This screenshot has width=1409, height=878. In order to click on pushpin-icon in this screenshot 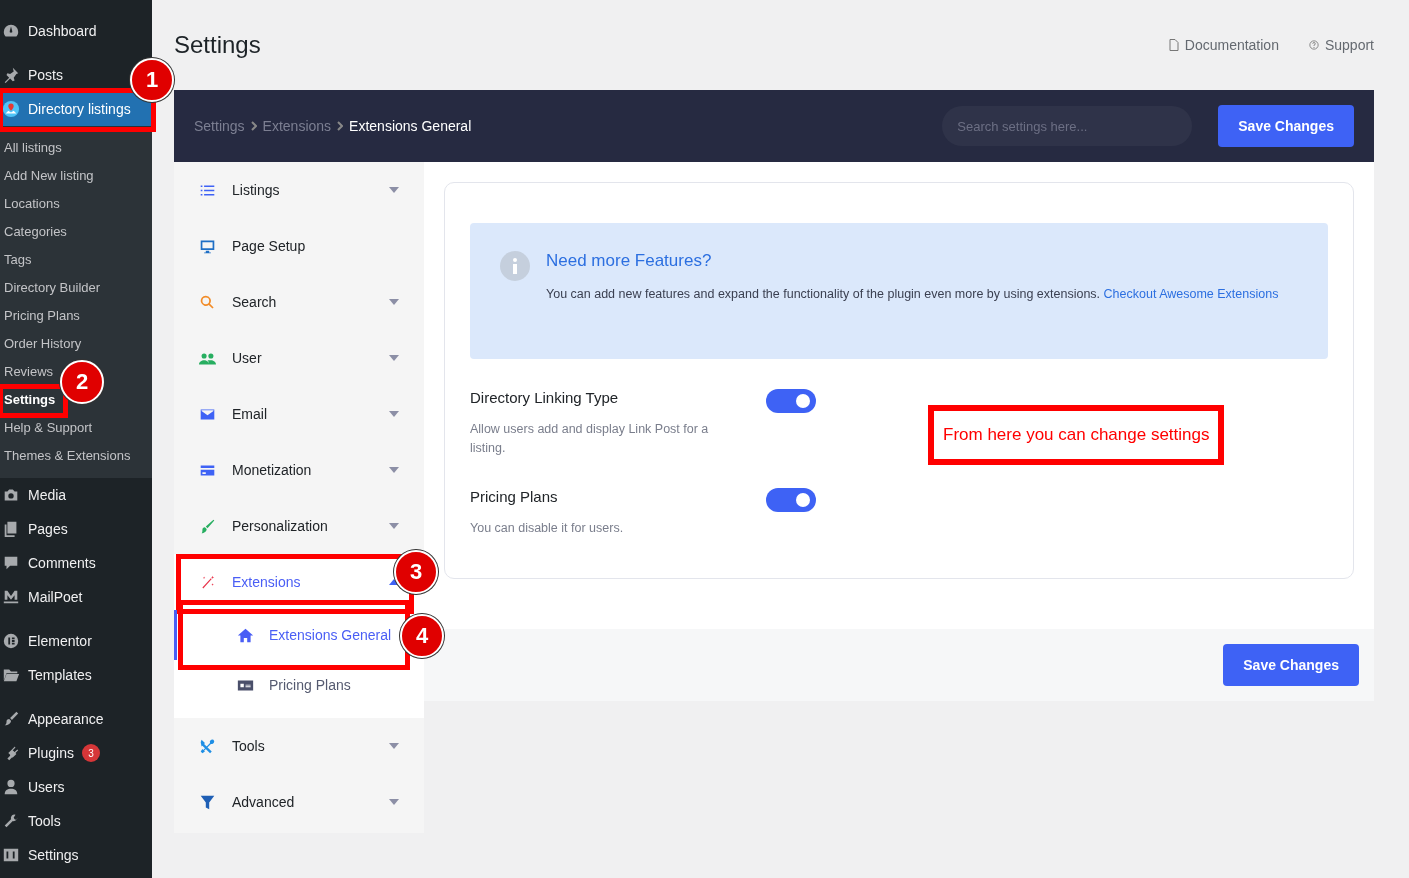, I will do `click(11, 75)`.